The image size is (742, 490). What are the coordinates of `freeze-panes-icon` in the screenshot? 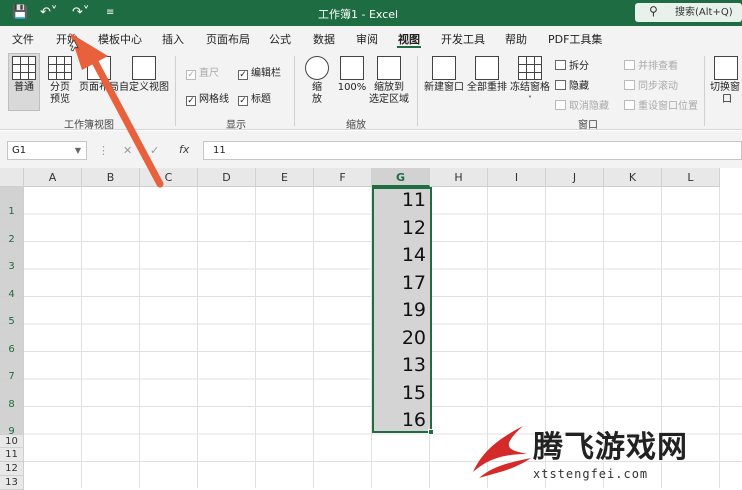 It's located at (530, 68).